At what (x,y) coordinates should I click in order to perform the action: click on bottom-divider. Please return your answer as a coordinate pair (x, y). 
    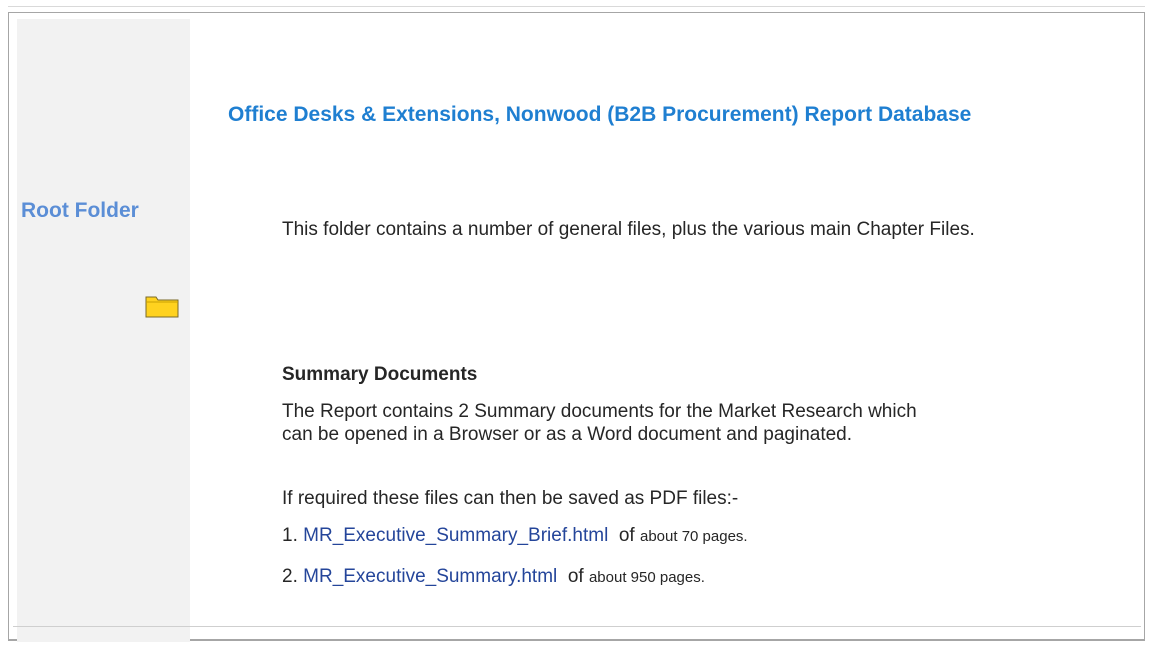
    Looking at the image, I should click on (577, 626).